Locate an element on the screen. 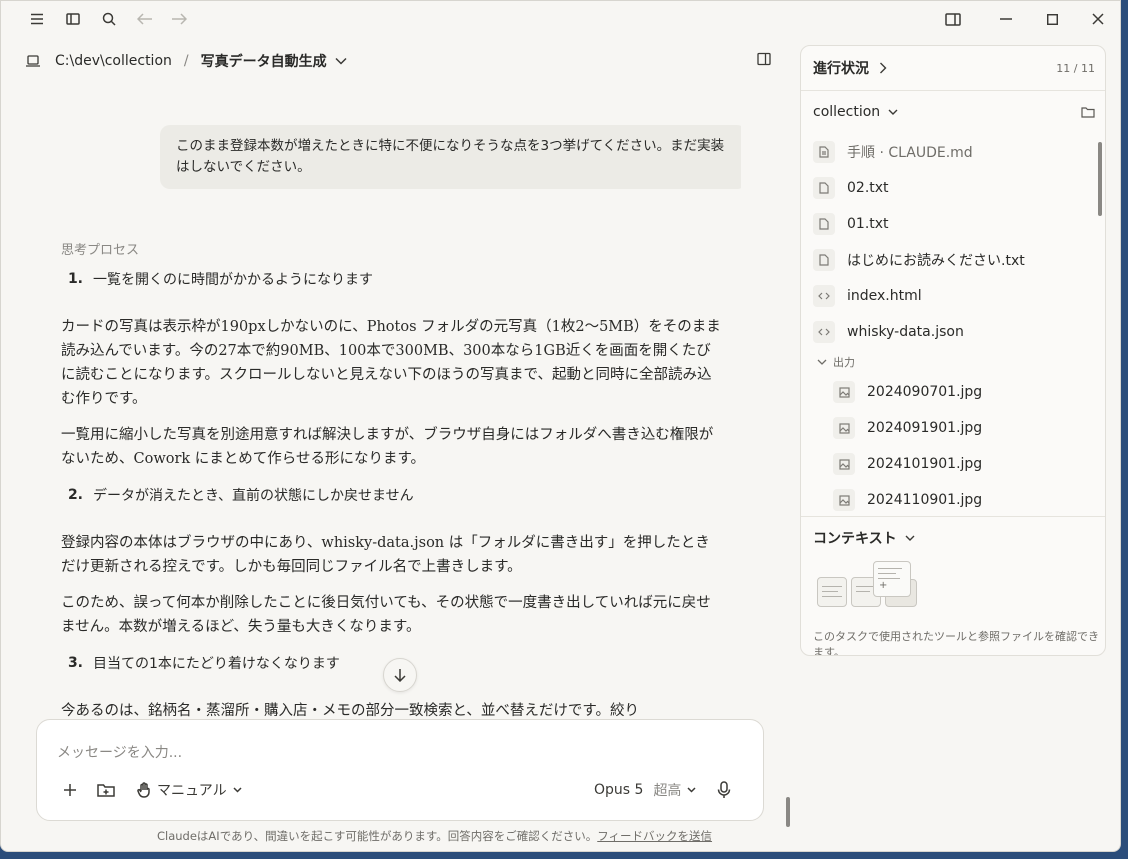  progress-count: 11 / 11 is located at coordinates (1075, 68).